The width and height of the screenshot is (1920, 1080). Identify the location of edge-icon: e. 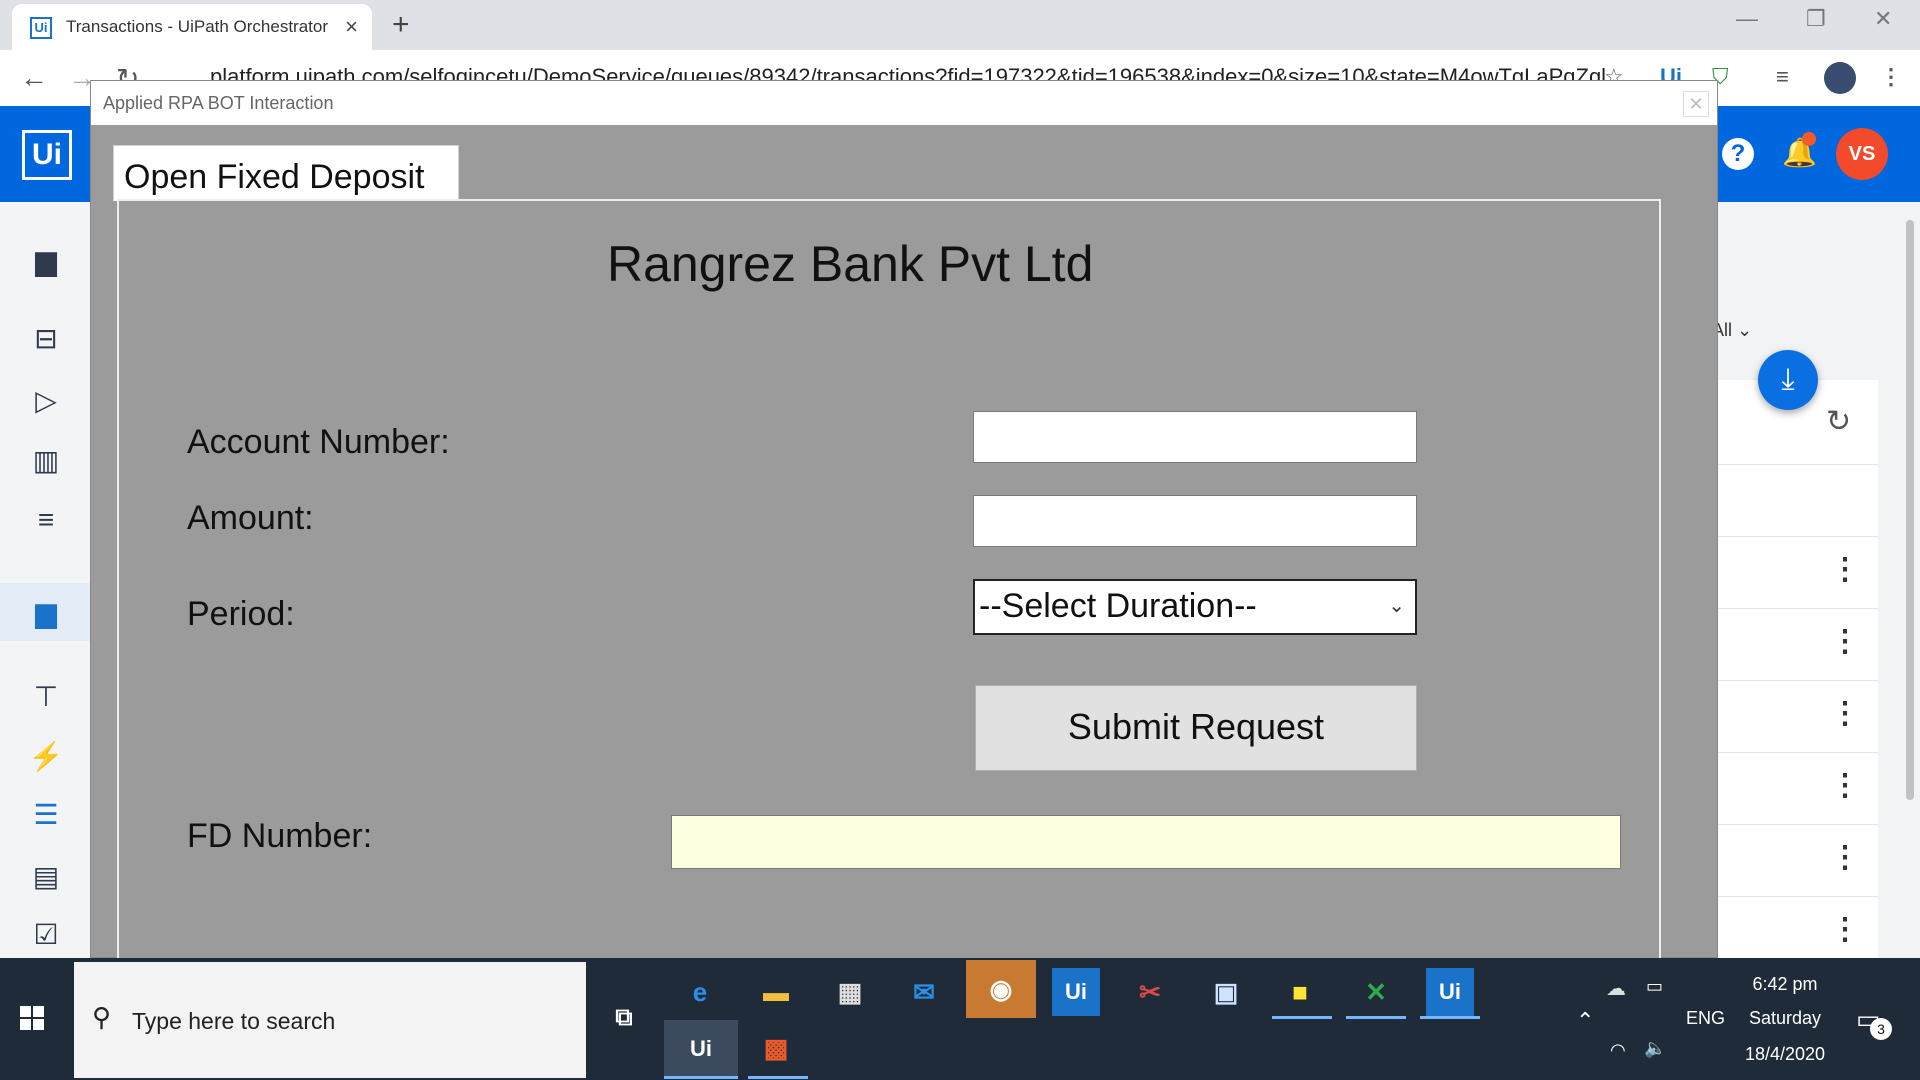
(700, 992).